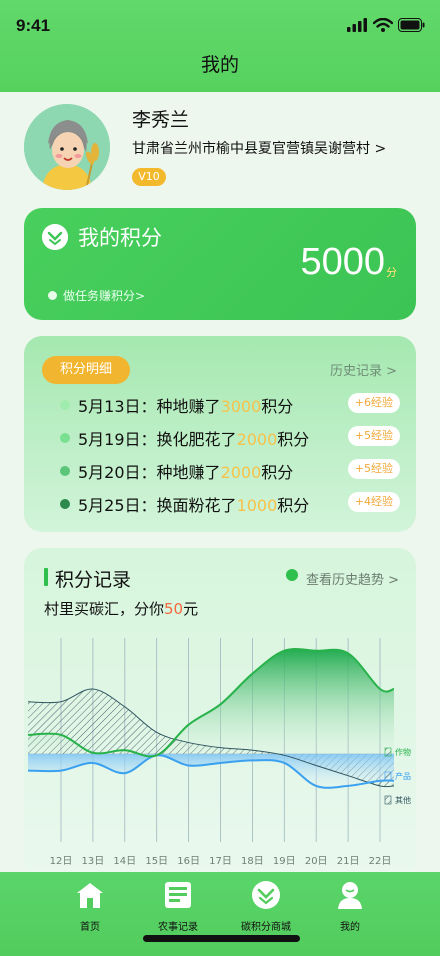 The image size is (440, 956). Describe the element at coordinates (96, 295) in the screenshot. I see `earn-points-link: 做任务赚积分>` at that location.